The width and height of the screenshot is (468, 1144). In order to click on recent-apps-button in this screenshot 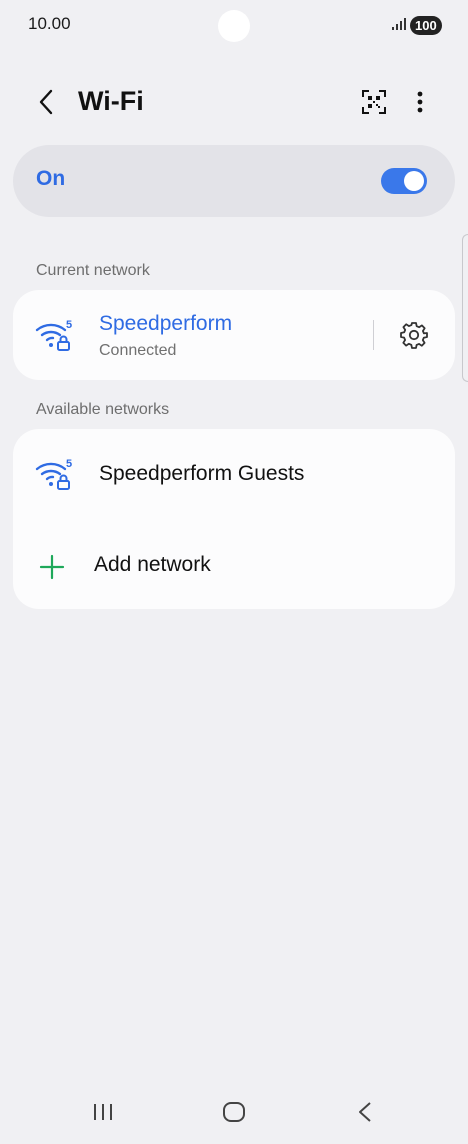, I will do `click(103, 1112)`.